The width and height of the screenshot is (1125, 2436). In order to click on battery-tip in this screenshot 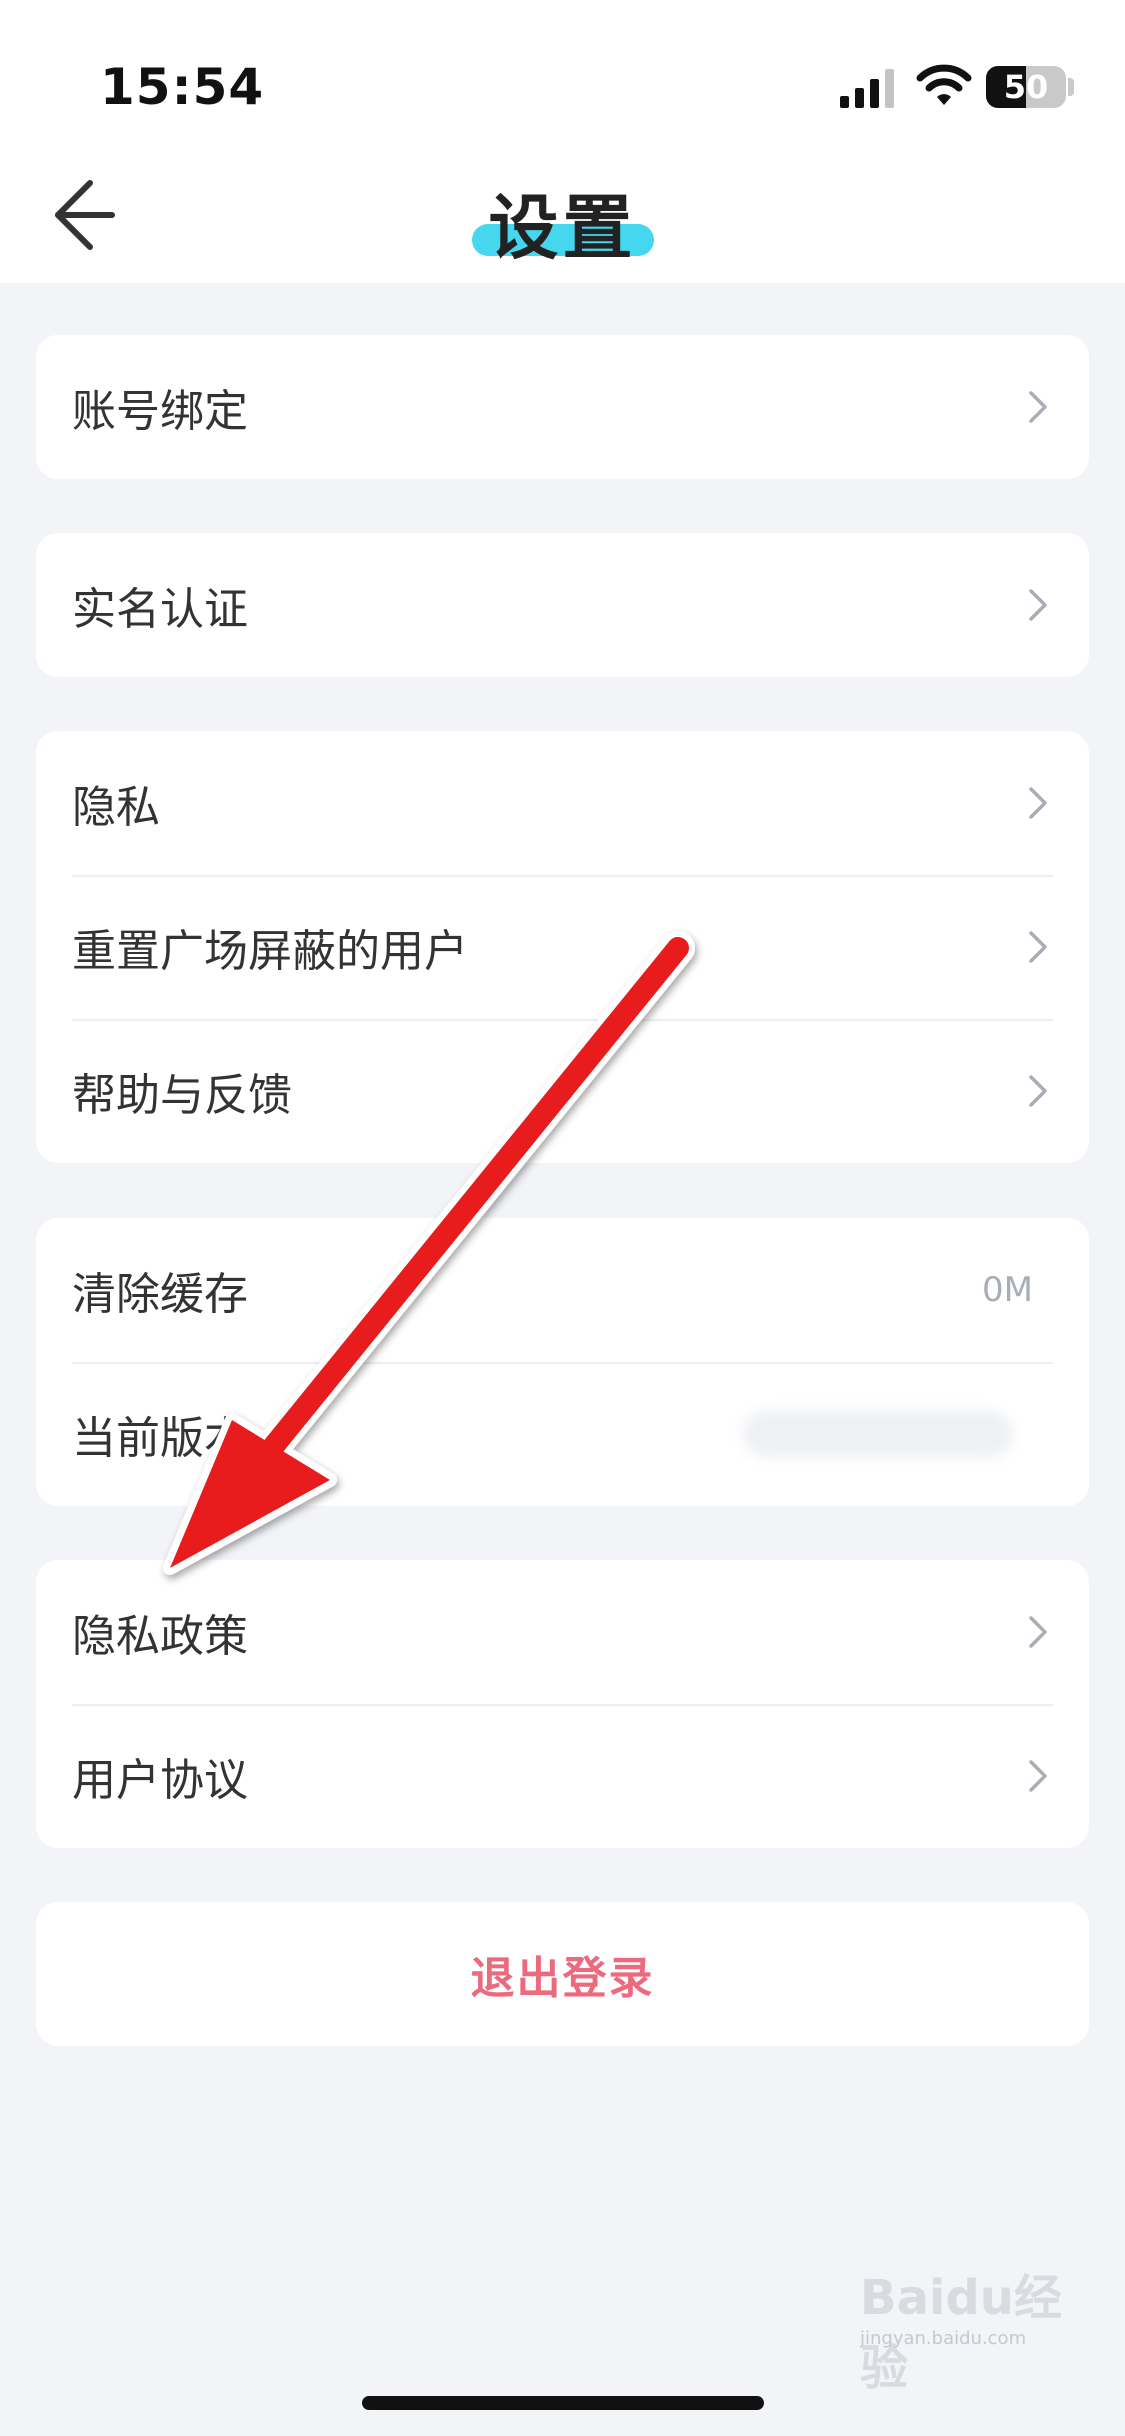, I will do `click(1071, 87)`.